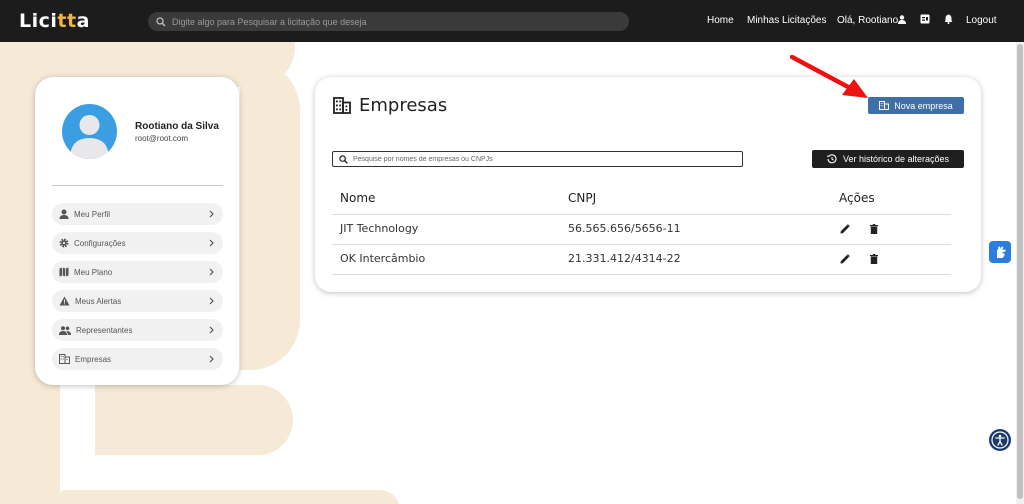 The width and height of the screenshot is (1024, 504). I want to click on sign-language-button, so click(1000, 252).